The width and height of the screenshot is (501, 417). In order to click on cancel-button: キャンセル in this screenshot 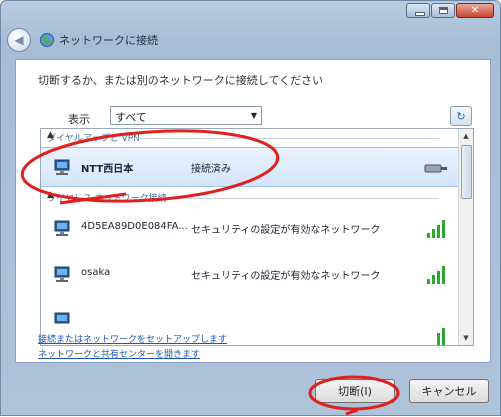, I will do `click(449, 391)`.